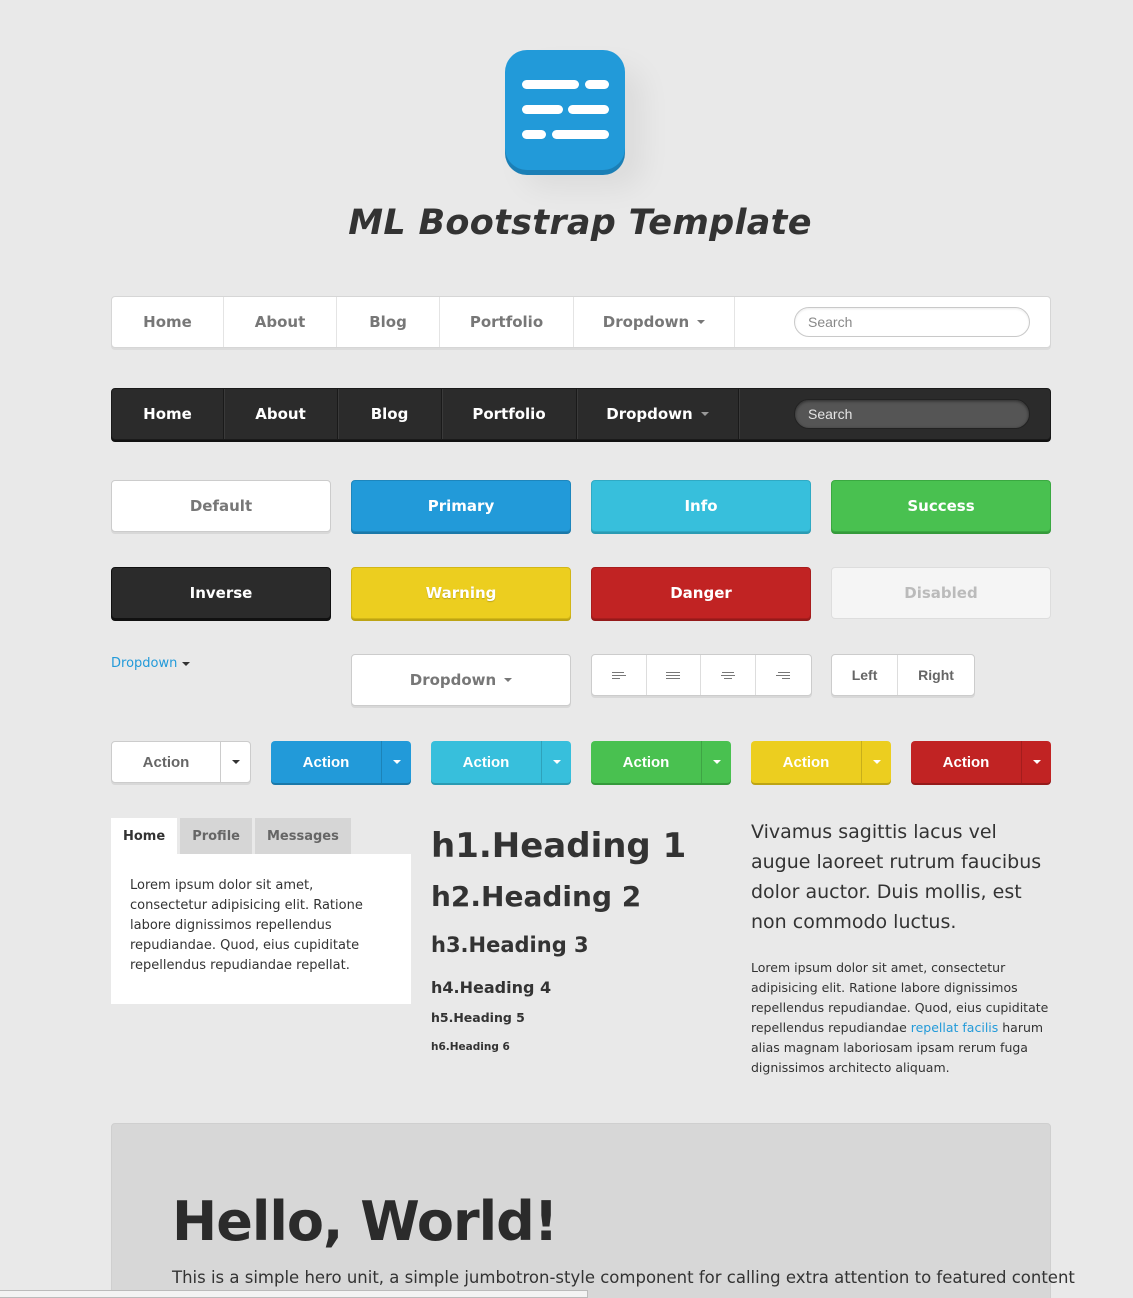 The image size is (1133, 1298). What do you see at coordinates (151, 663) in the screenshot?
I see `dropdown-link: Dropdown` at bounding box center [151, 663].